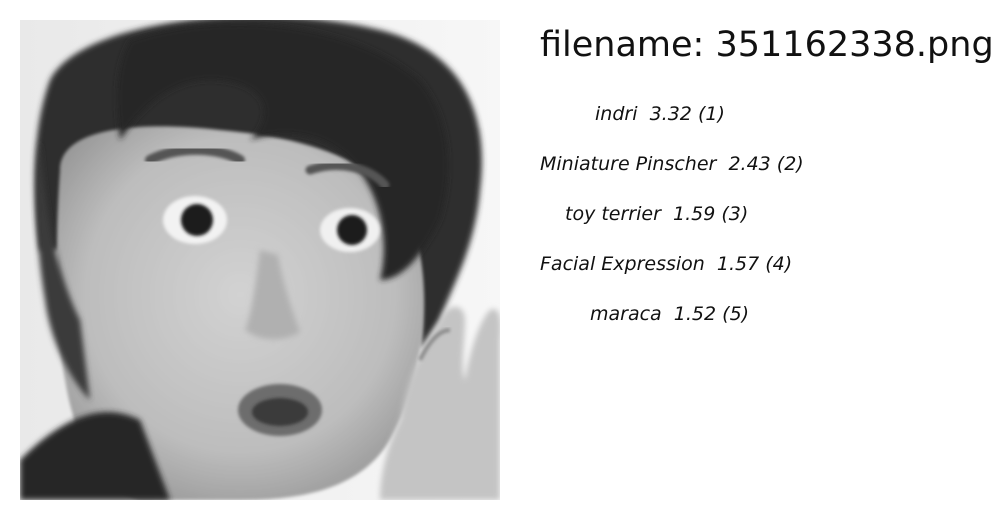  What do you see at coordinates (735, 214) in the screenshot?
I see `prediction-rank: (3)` at bounding box center [735, 214].